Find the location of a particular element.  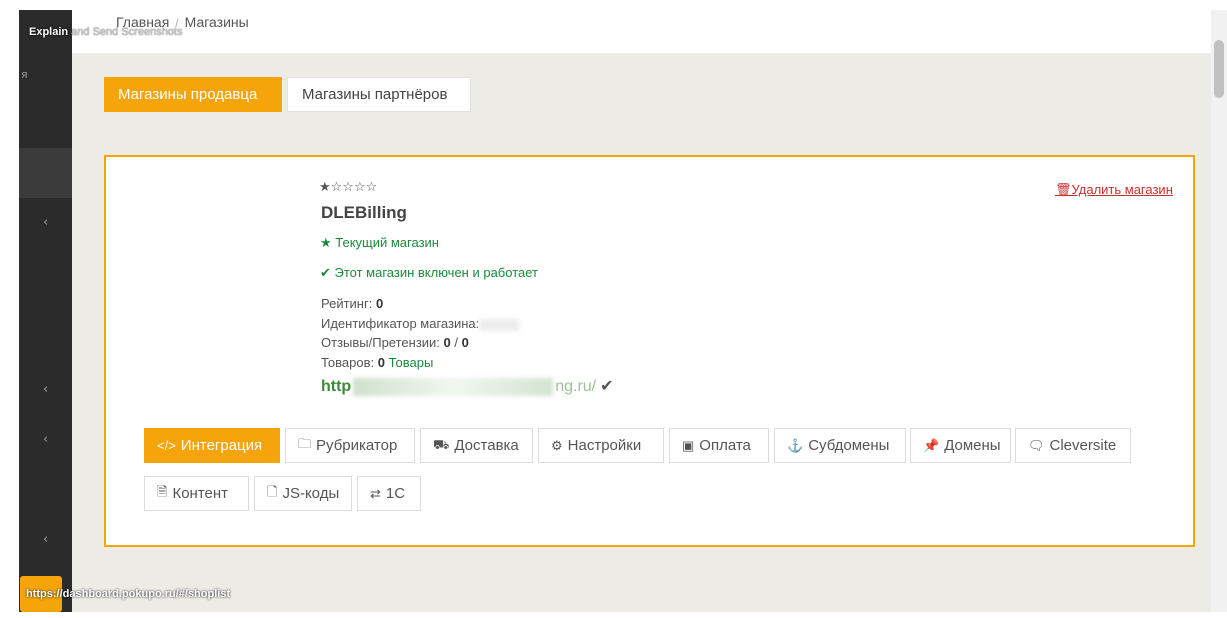

tab-seller-shops: Магазины продавца is located at coordinates (193, 94).